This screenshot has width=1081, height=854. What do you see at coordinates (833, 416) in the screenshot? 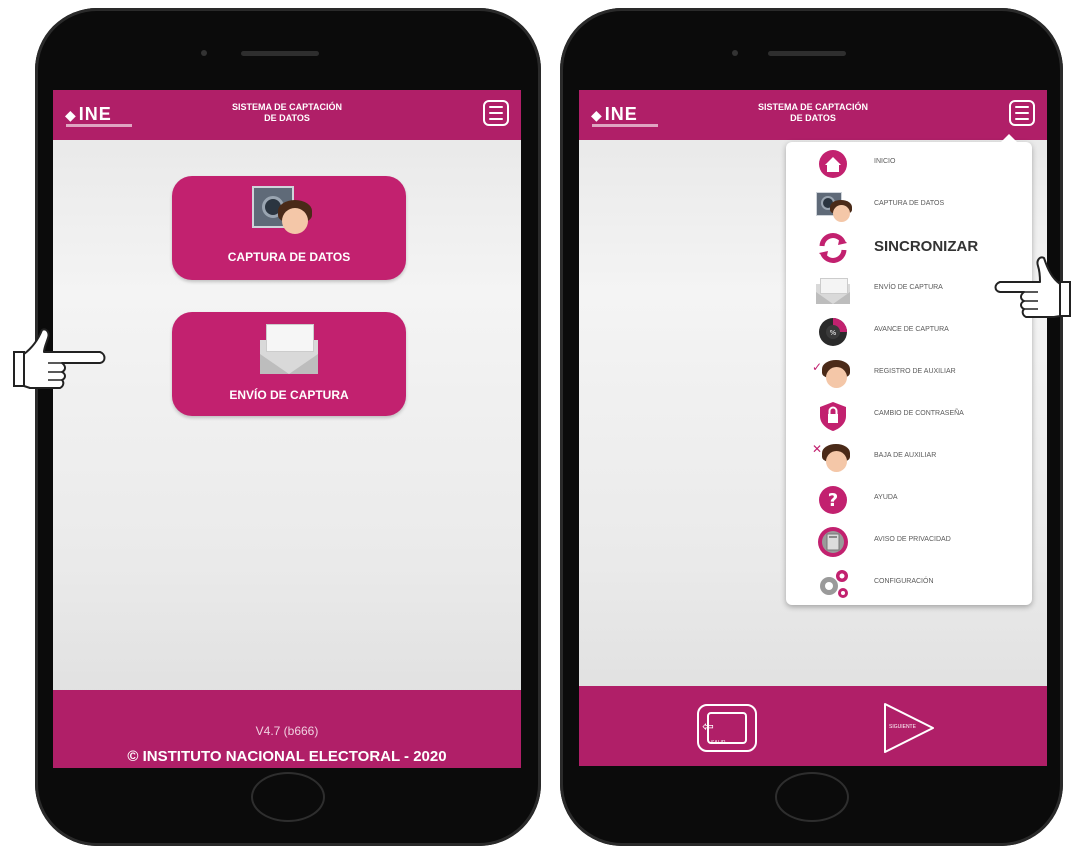
I see `lock-shield-icon` at bounding box center [833, 416].